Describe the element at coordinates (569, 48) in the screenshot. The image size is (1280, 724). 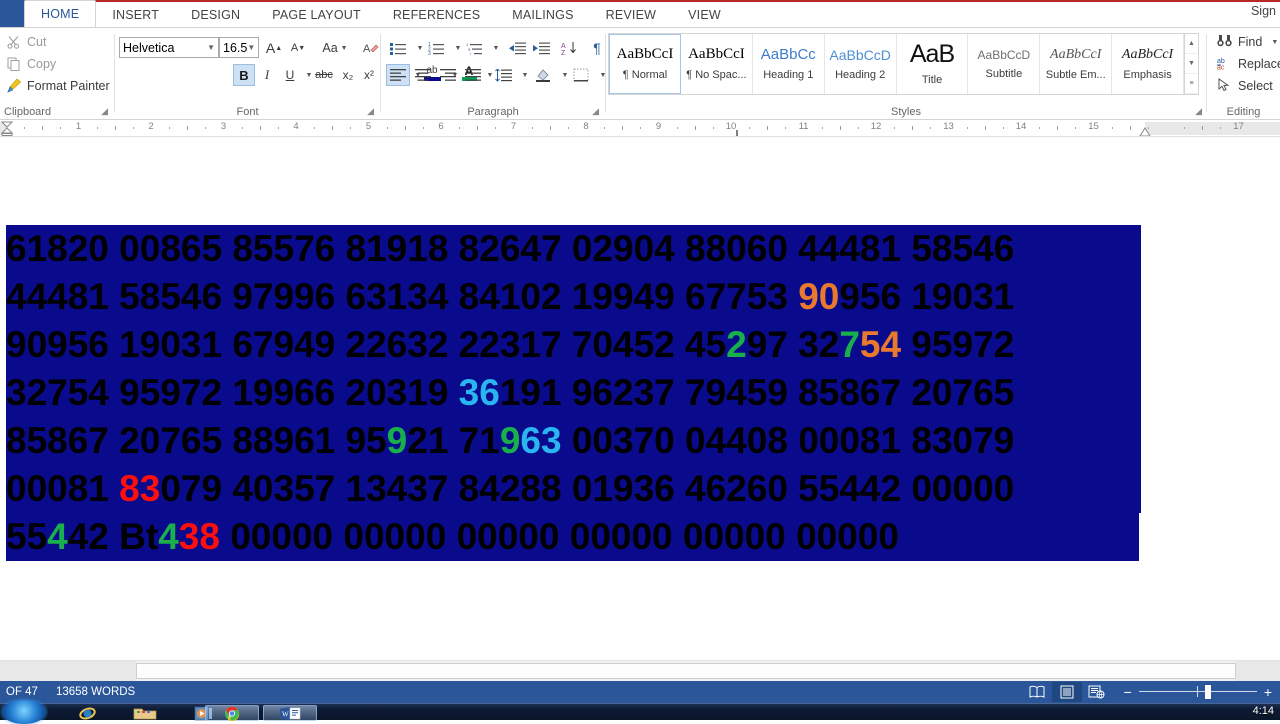
I see `sort-button: AZ` at that location.